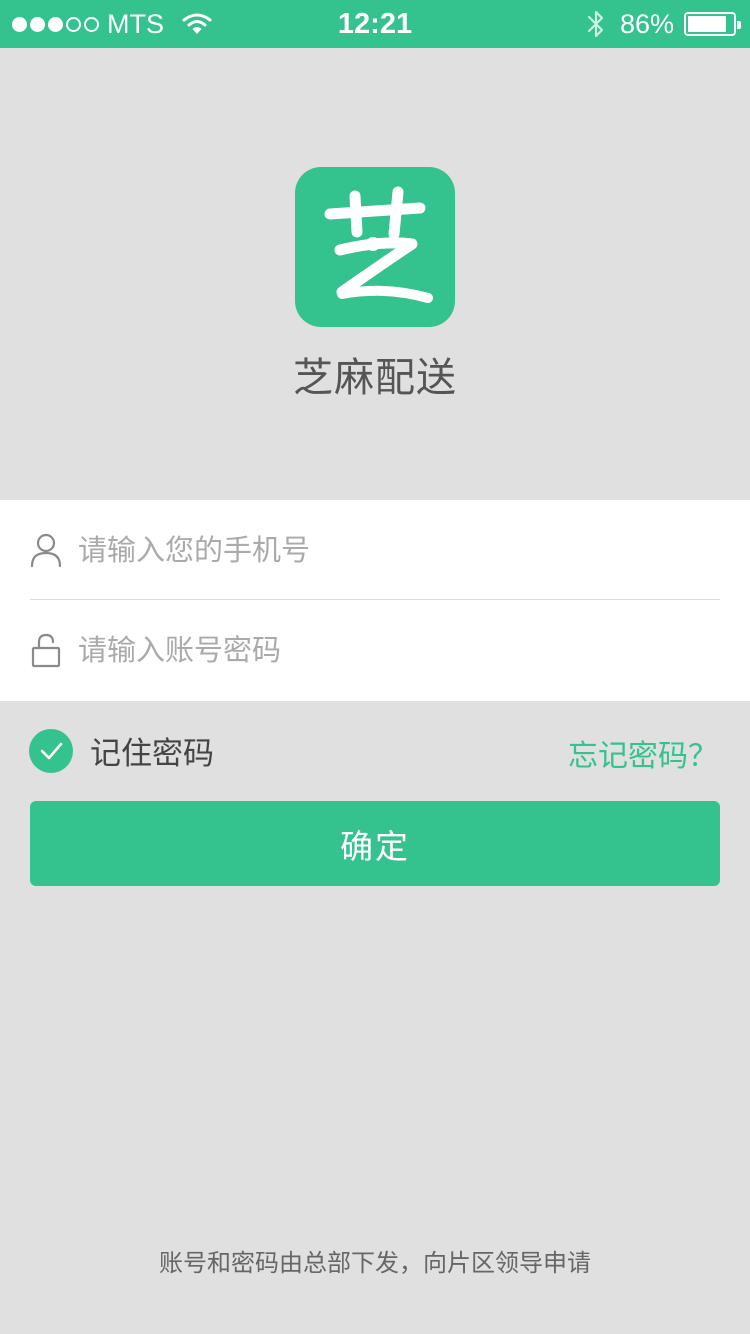 The height and width of the screenshot is (1334, 750). What do you see at coordinates (646, 23) in the screenshot?
I see `battery-percent: 86%` at bounding box center [646, 23].